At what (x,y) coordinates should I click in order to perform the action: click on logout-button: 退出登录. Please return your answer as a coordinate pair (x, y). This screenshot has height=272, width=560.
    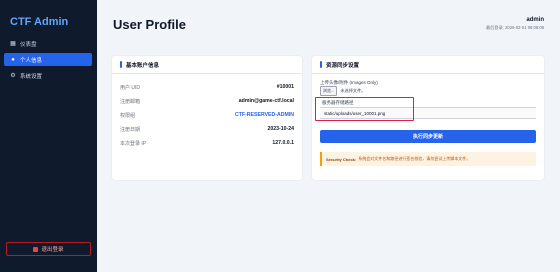
    Looking at the image, I should click on (48, 249).